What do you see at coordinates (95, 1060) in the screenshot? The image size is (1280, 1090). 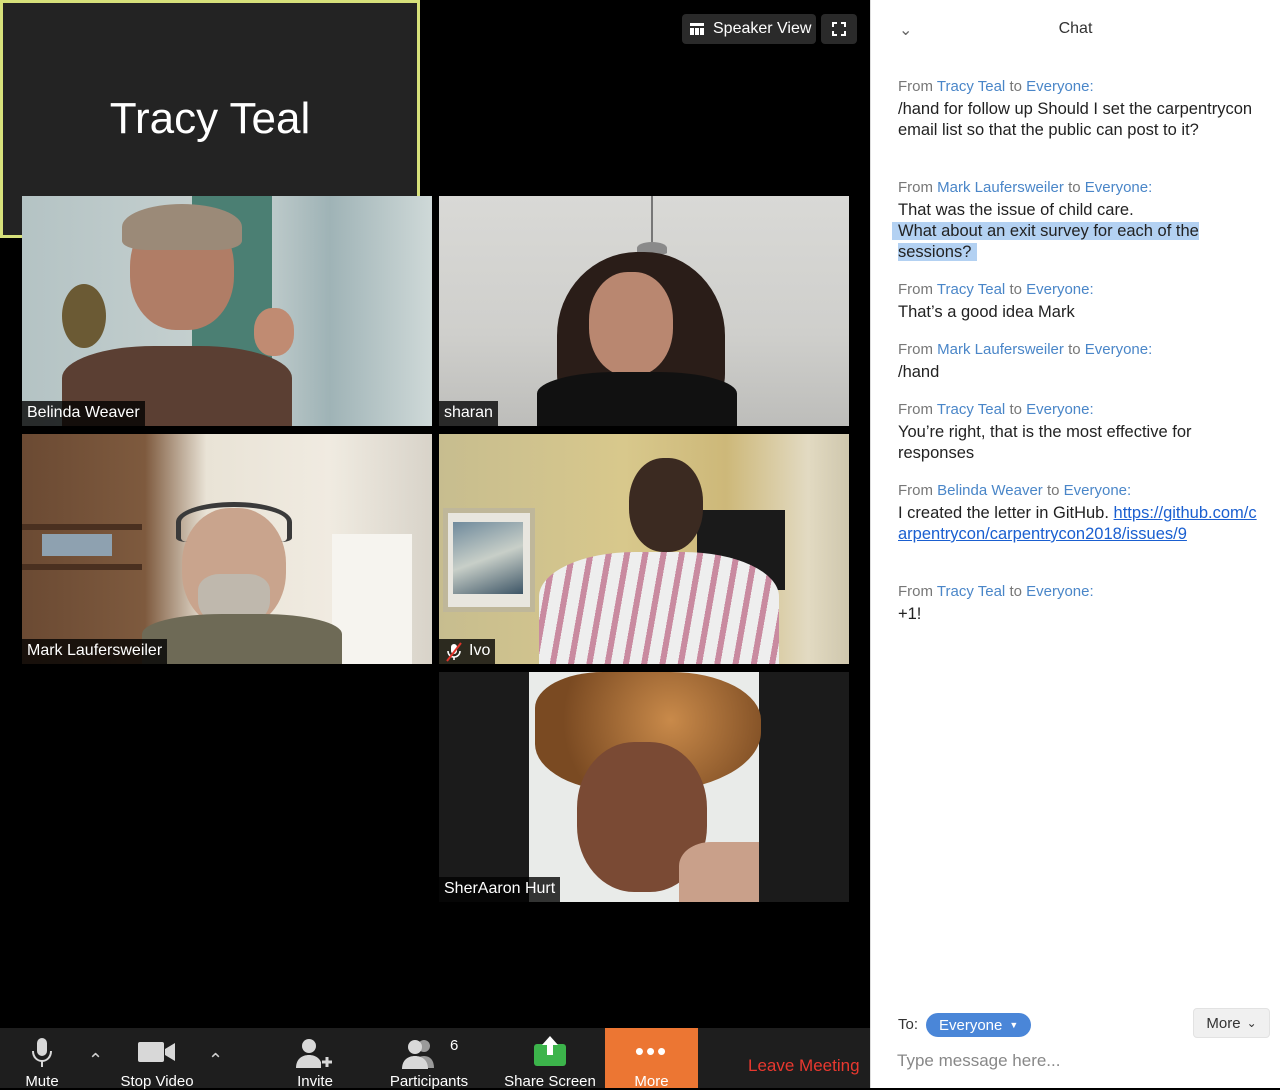 I see `audio-options-chevron-icon: ⌃` at bounding box center [95, 1060].